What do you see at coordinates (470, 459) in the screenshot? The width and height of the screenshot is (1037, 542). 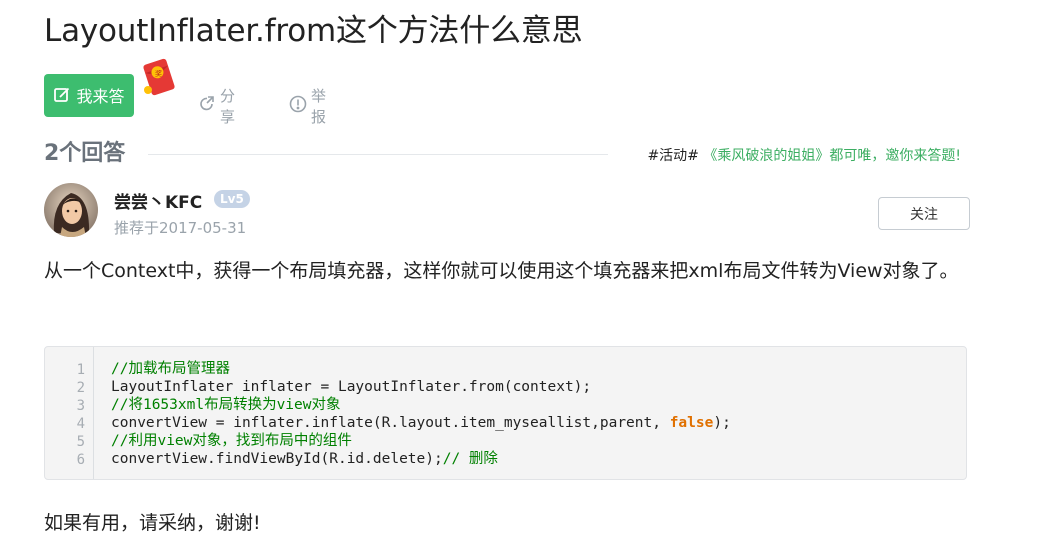 I see `code-comment: // 删除` at bounding box center [470, 459].